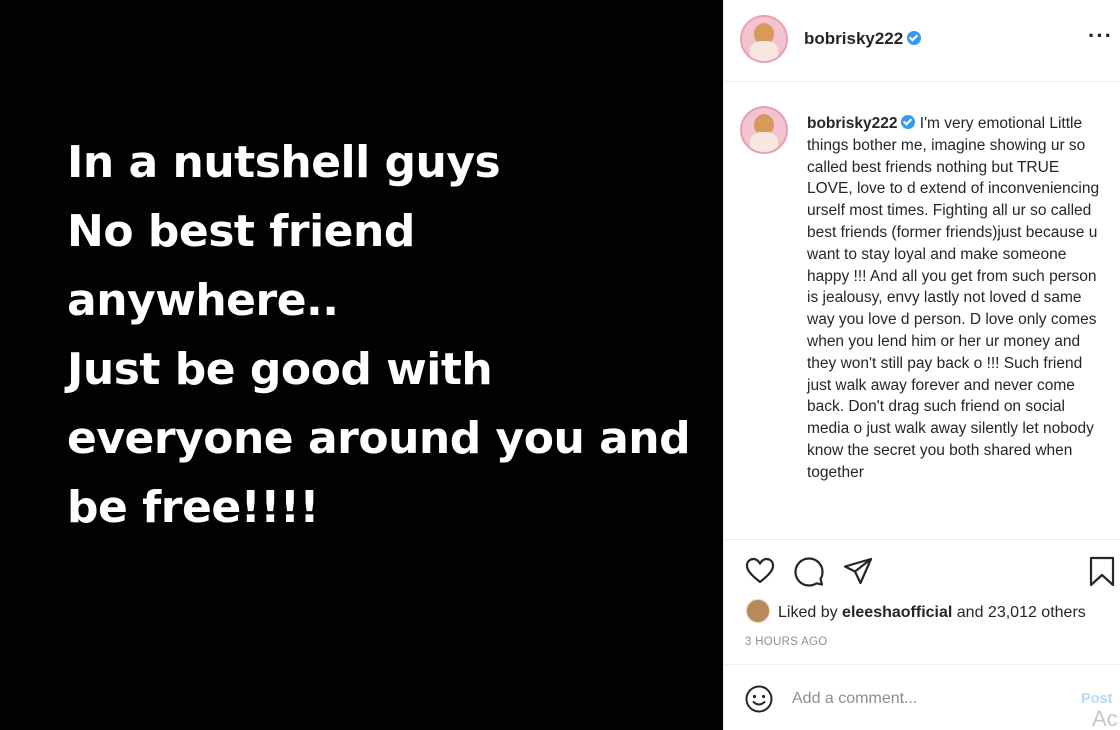  I want to click on activation-watermark: Ac, so click(1105, 718).